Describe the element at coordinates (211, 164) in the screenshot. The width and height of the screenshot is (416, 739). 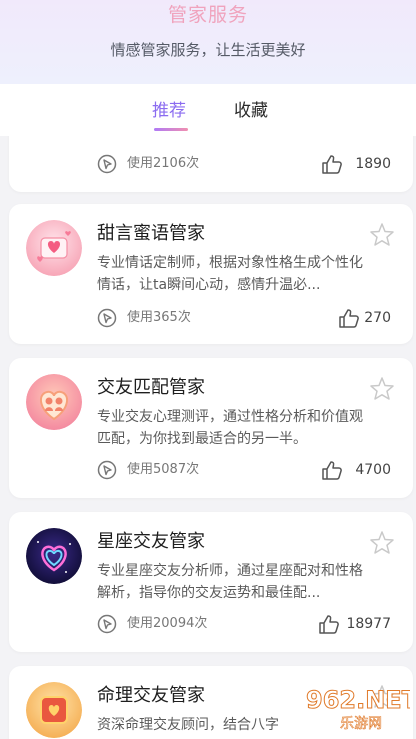
I see `manager-card: 使用2106次 1890` at that location.